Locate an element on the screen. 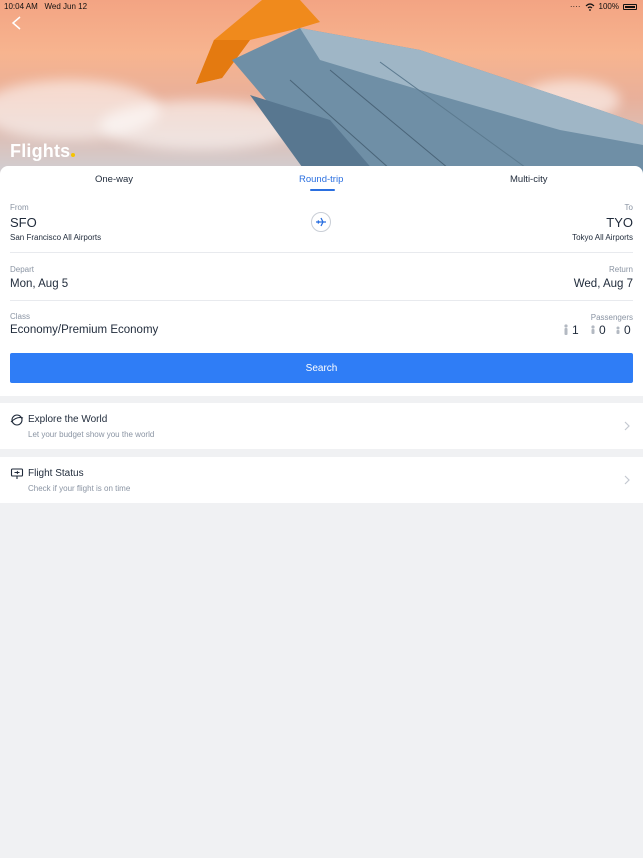  to-airport-code: TYO is located at coordinates (619, 222).